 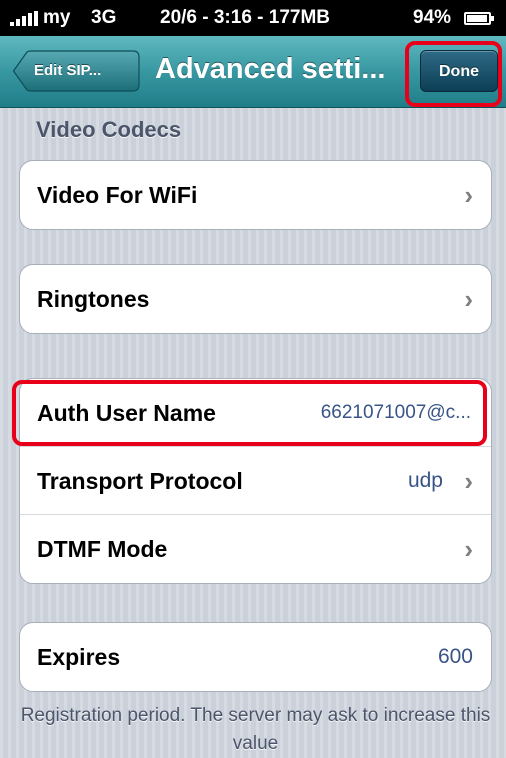 What do you see at coordinates (459, 71) in the screenshot?
I see `done-button: Done` at bounding box center [459, 71].